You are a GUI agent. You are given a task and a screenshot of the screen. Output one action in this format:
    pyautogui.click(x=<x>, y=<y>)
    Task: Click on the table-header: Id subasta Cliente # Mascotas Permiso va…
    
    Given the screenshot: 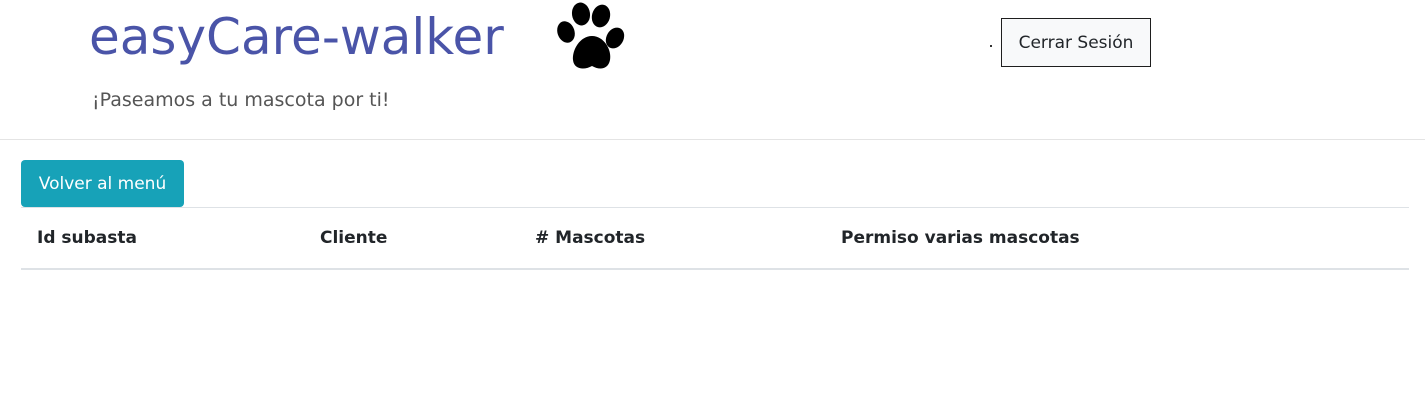 What is the action you would take?
    pyautogui.click(x=715, y=238)
    